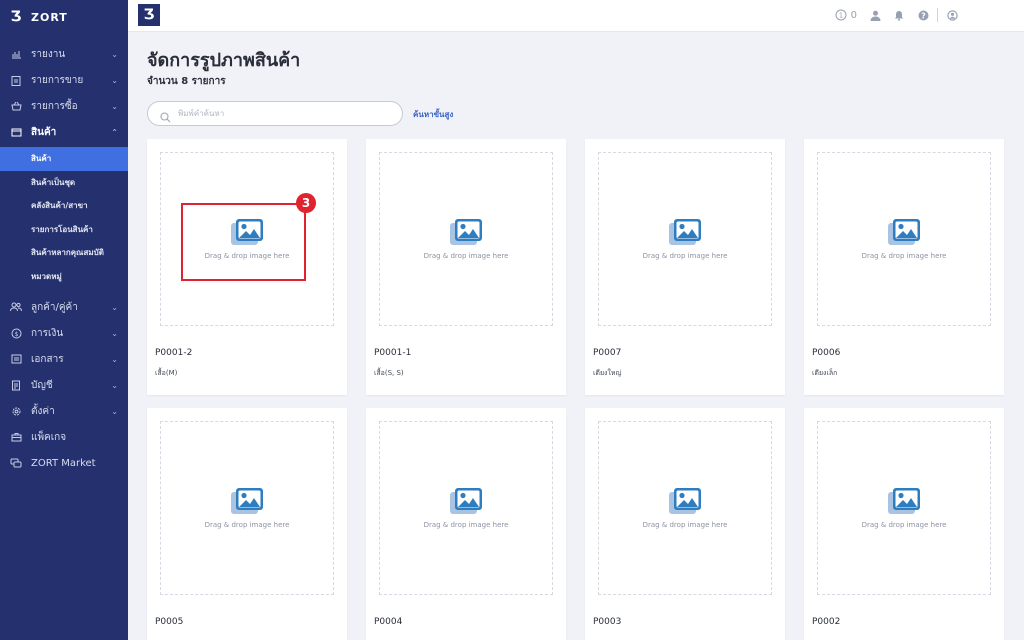 The height and width of the screenshot is (640, 1024). What do you see at coordinates (607, 373) in the screenshot?
I see `product-name: เตียงใหญ่` at bounding box center [607, 373].